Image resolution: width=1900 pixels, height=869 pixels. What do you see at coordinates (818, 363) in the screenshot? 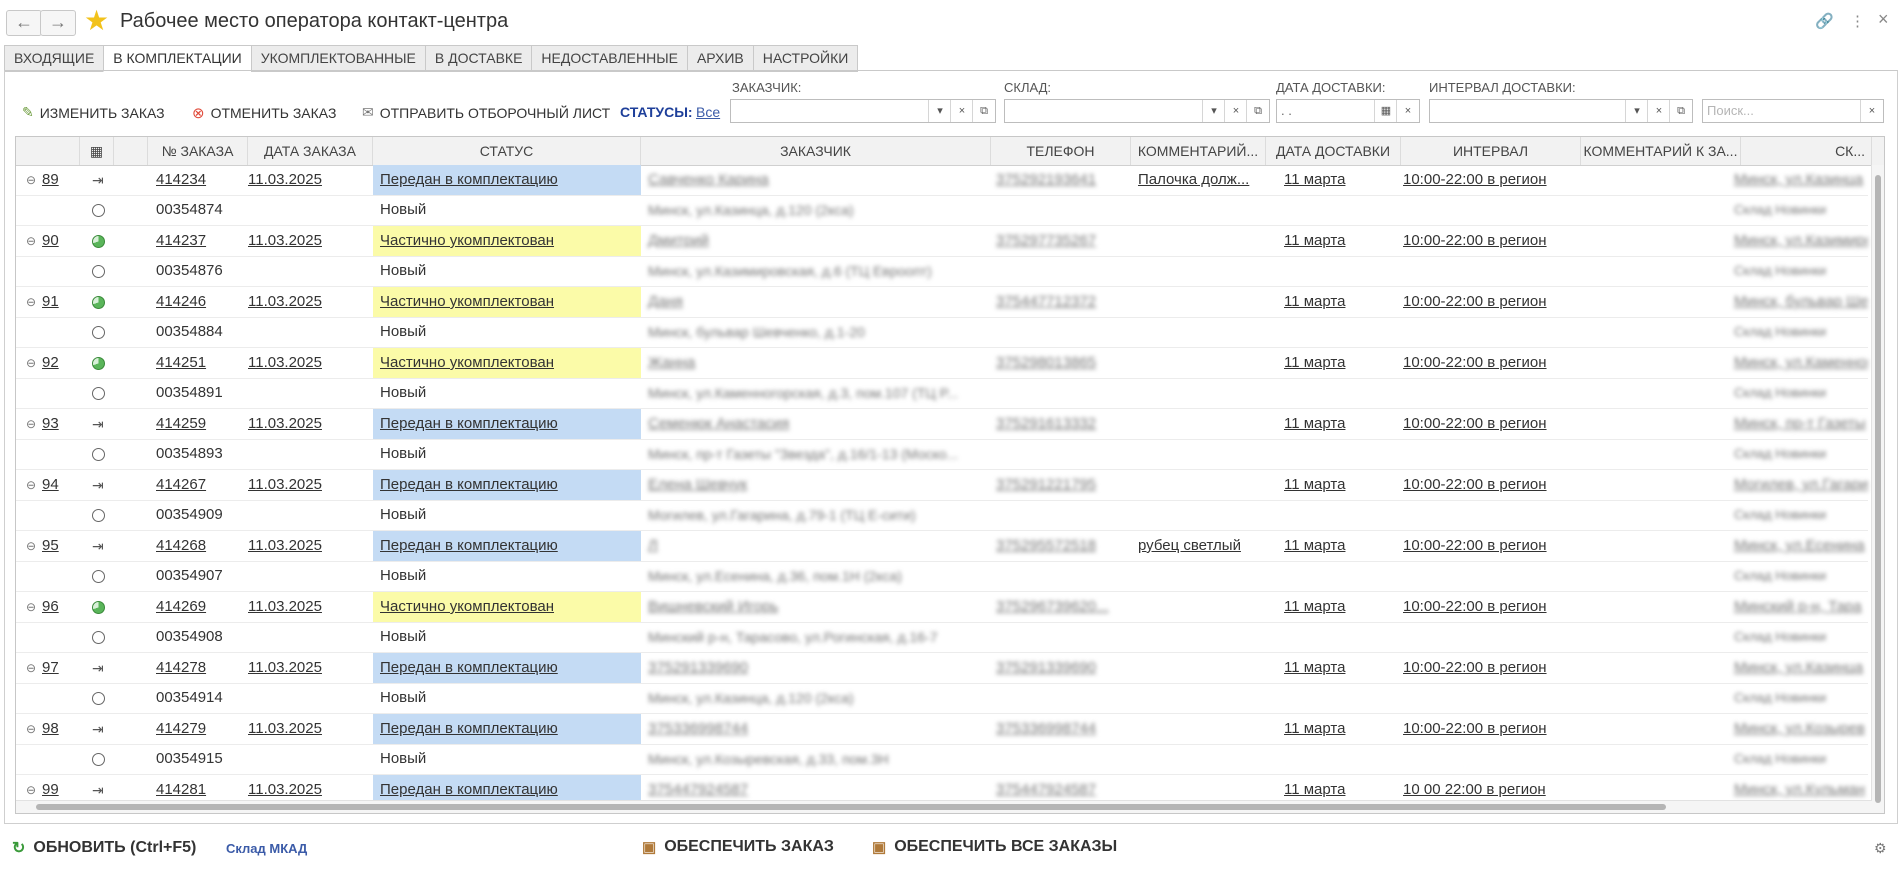
I see `customer-name: Жанна` at bounding box center [818, 363].